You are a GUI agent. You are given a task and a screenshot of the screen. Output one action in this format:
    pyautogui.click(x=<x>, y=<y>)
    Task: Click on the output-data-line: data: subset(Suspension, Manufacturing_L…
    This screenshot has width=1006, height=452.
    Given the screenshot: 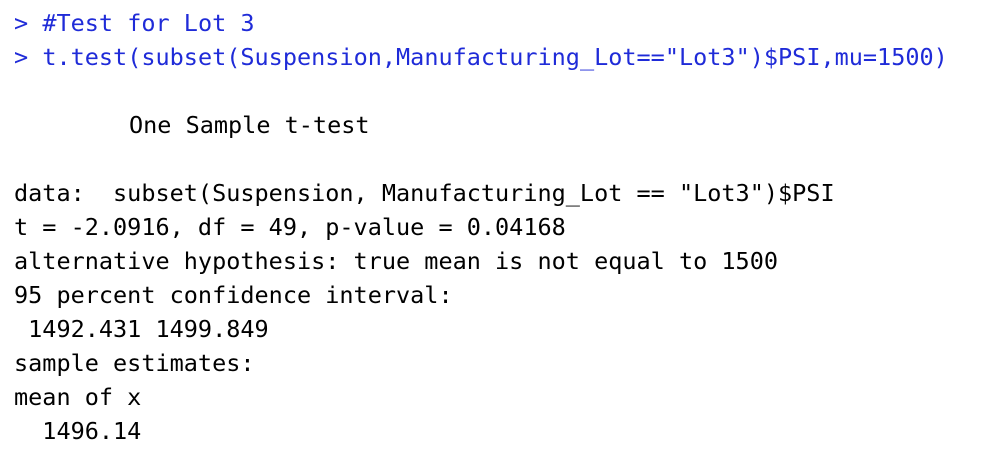 What is the action you would take?
    pyautogui.click(x=424, y=193)
    